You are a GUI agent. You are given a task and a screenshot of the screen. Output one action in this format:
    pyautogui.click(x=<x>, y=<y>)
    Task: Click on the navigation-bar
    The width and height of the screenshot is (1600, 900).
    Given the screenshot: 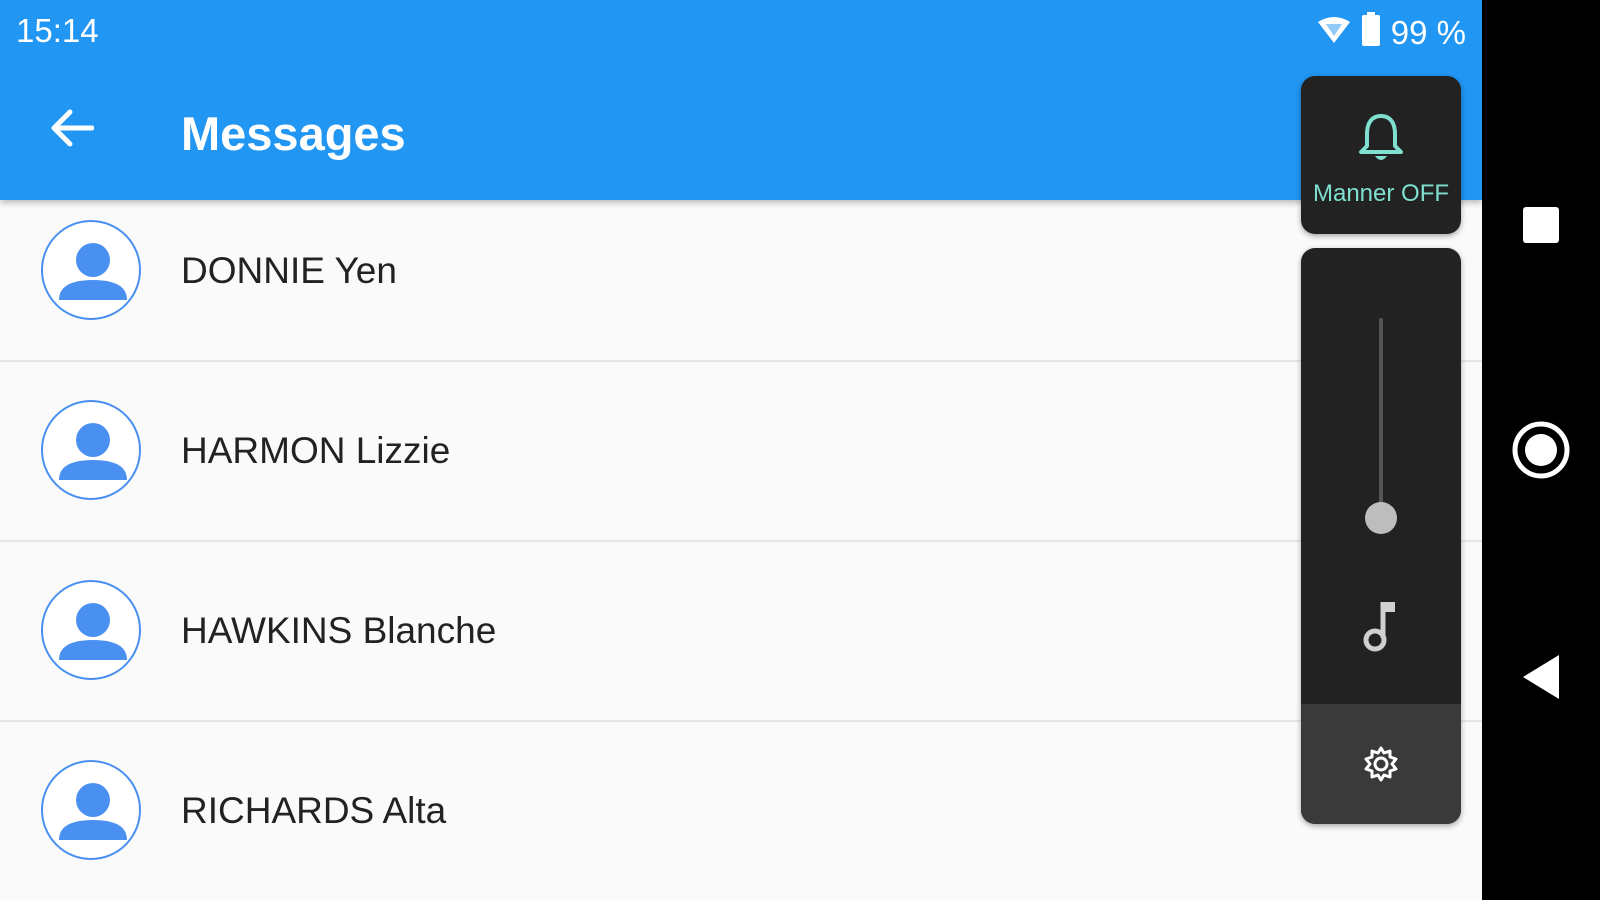 What is the action you would take?
    pyautogui.click(x=1541, y=450)
    